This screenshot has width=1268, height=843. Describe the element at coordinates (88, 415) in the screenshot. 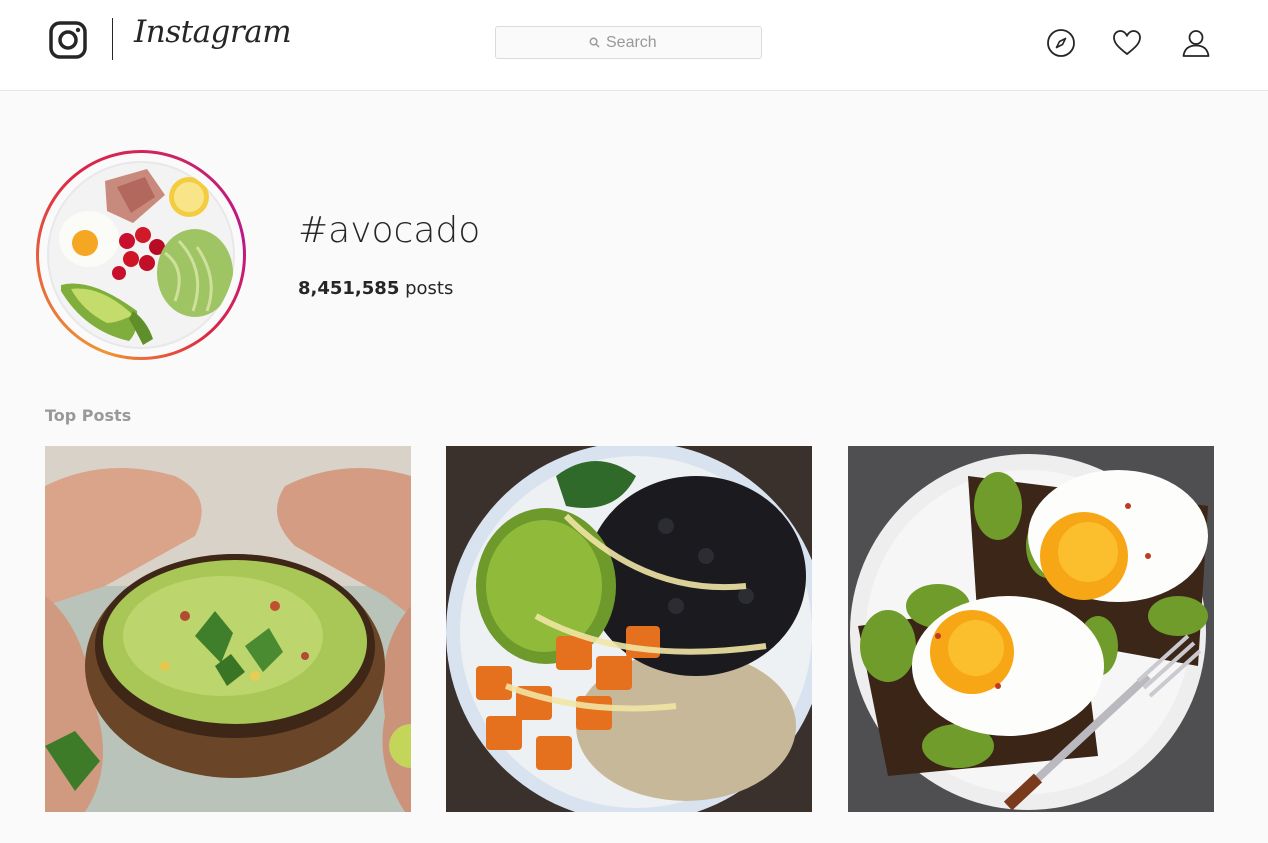

I see `top-posts-heading: Top Posts` at that location.